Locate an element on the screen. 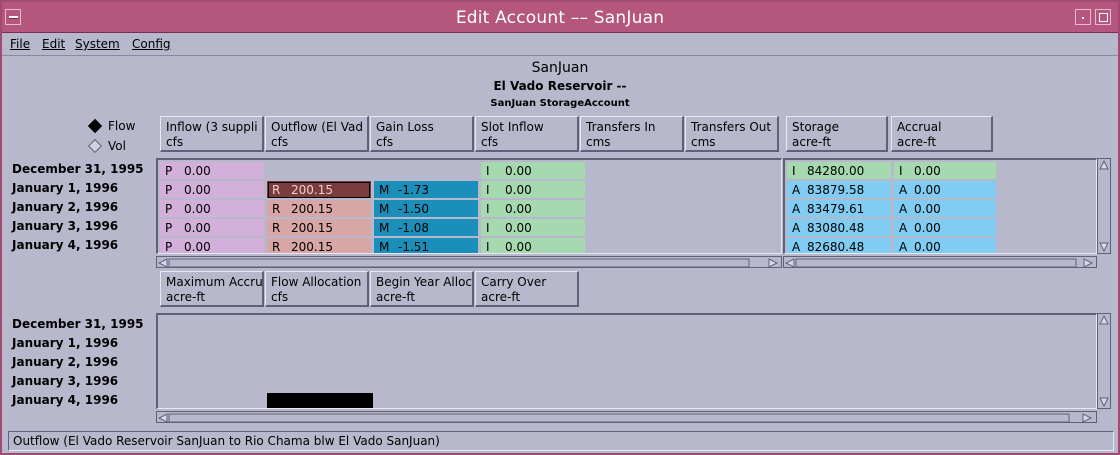 The image size is (1120, 455). cell-value: 84280.00 is located at coordinates (836, 171).